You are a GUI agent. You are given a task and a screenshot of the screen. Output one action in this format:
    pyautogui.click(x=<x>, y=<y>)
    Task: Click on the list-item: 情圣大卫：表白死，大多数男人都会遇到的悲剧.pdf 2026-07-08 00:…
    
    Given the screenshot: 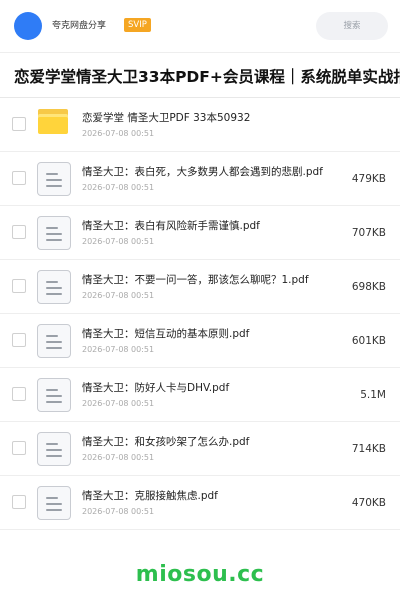 What is the action you would take?
    pyautogui.click(x=200, y=179)
    